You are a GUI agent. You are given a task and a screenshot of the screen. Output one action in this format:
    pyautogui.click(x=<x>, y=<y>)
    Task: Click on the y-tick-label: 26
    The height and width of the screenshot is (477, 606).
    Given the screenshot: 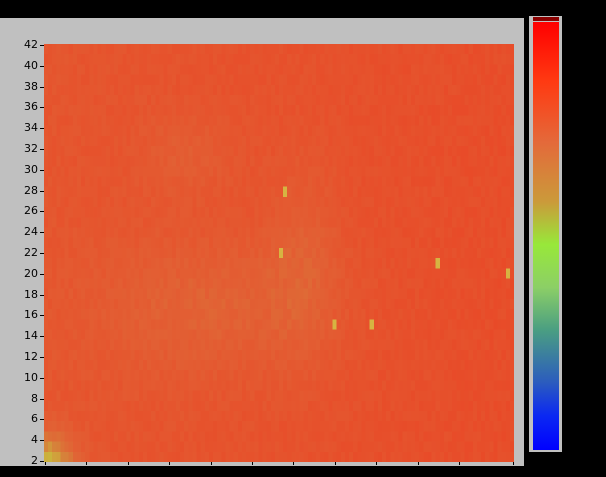 What is the action you would take?
    pyautogui.click(x=31, y=211)
    